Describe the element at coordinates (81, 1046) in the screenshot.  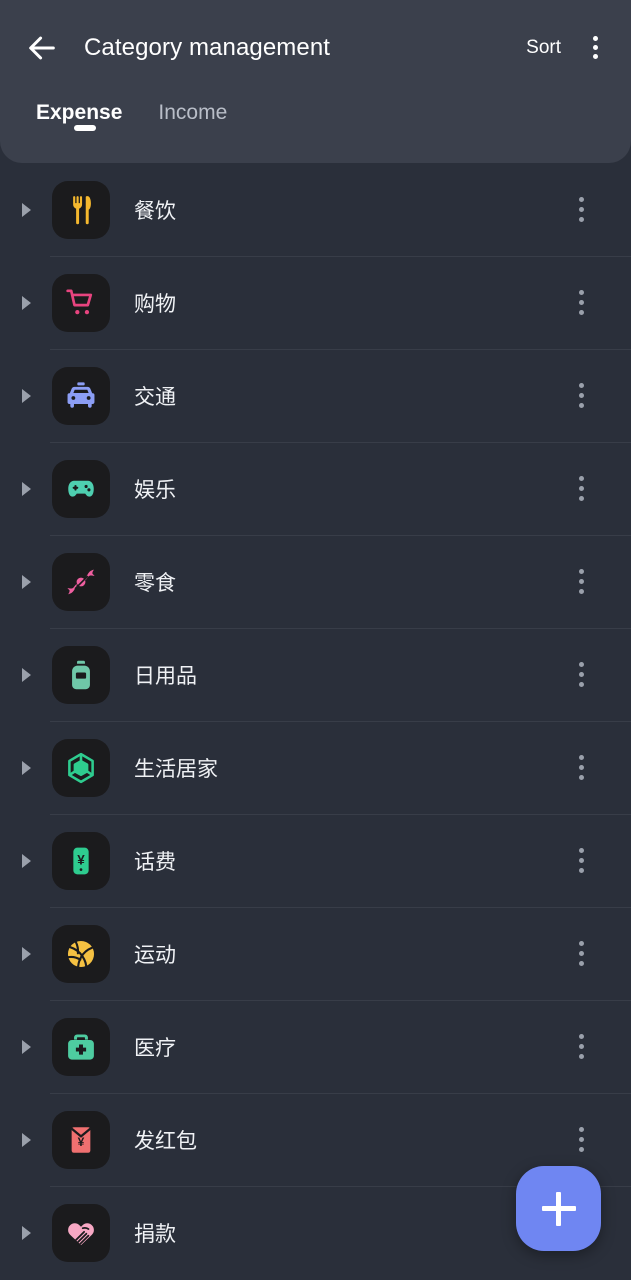
I see `medical-bag-icon` at that location.